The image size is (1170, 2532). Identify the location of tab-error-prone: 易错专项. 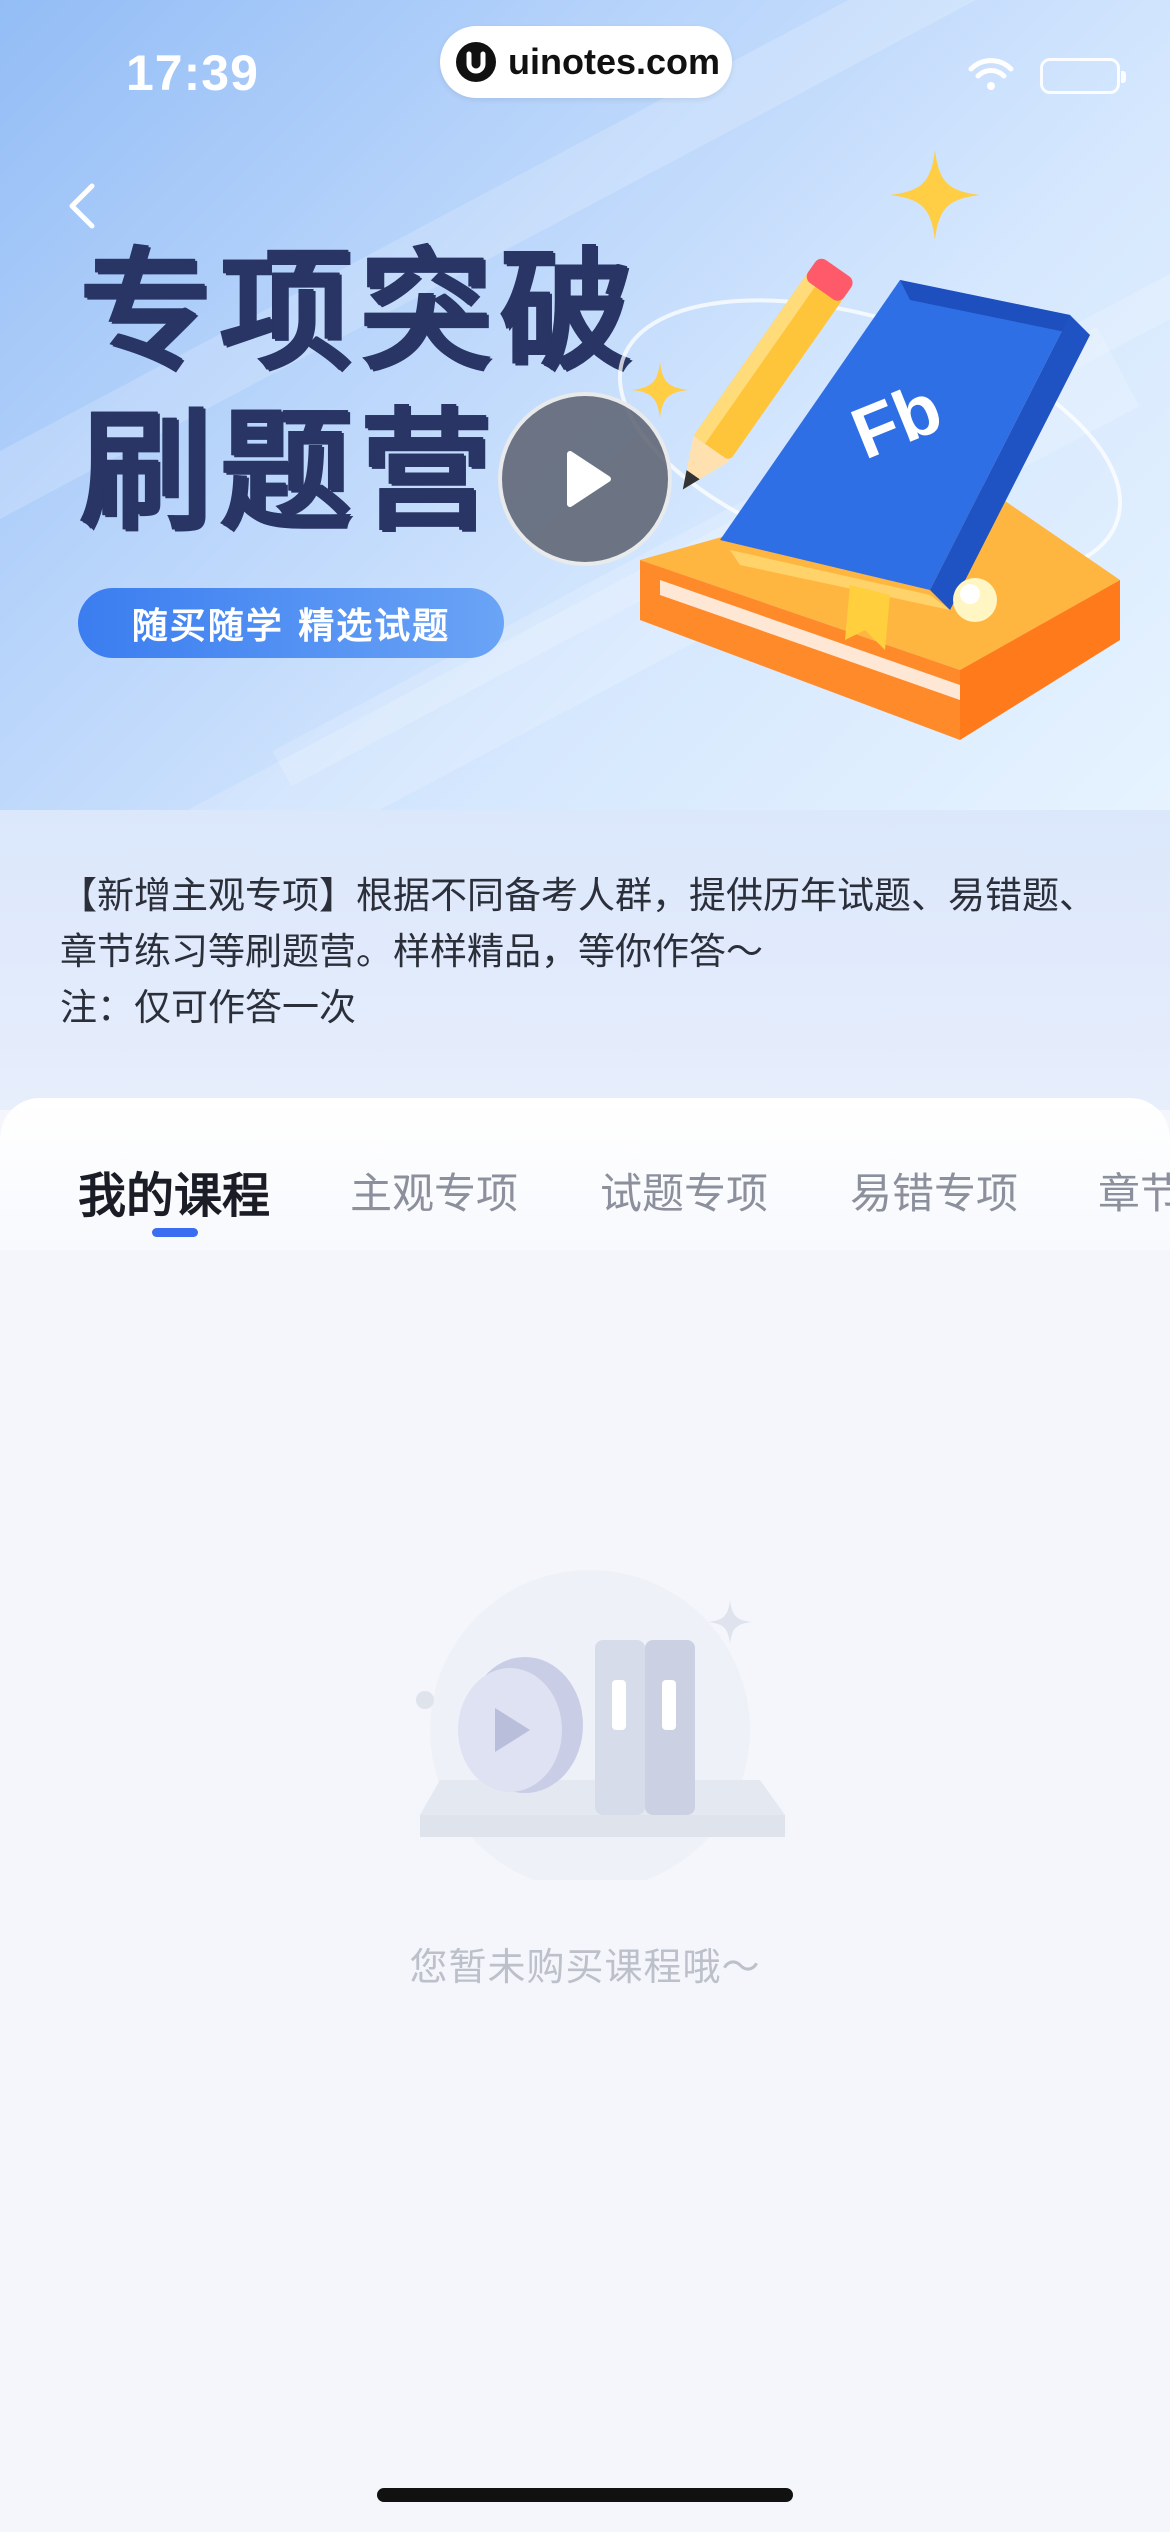
(934, 1190).